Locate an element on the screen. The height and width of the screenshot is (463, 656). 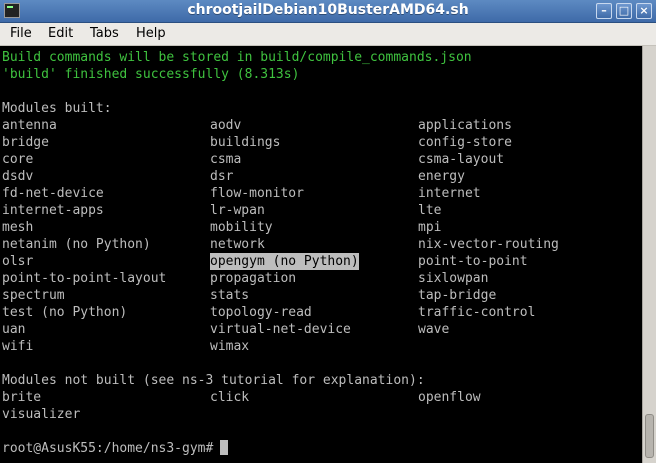
module-name: dsr is located at coordinates (222, 176).